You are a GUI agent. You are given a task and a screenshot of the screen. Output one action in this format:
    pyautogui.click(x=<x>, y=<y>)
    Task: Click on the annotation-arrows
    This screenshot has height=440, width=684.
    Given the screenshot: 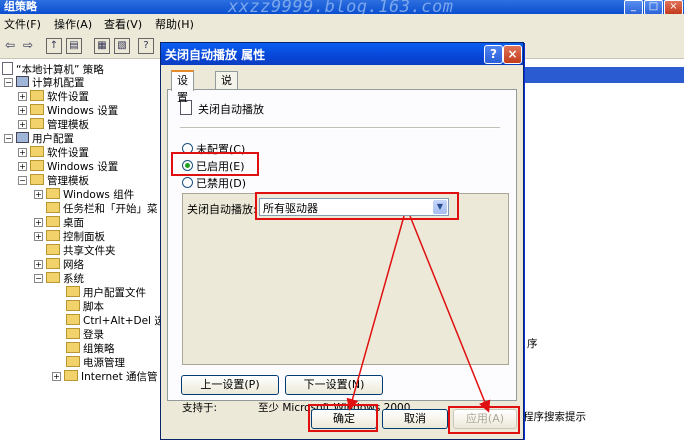 What is the action you would take?
    pyautogui.click(x=418, y=314)
    